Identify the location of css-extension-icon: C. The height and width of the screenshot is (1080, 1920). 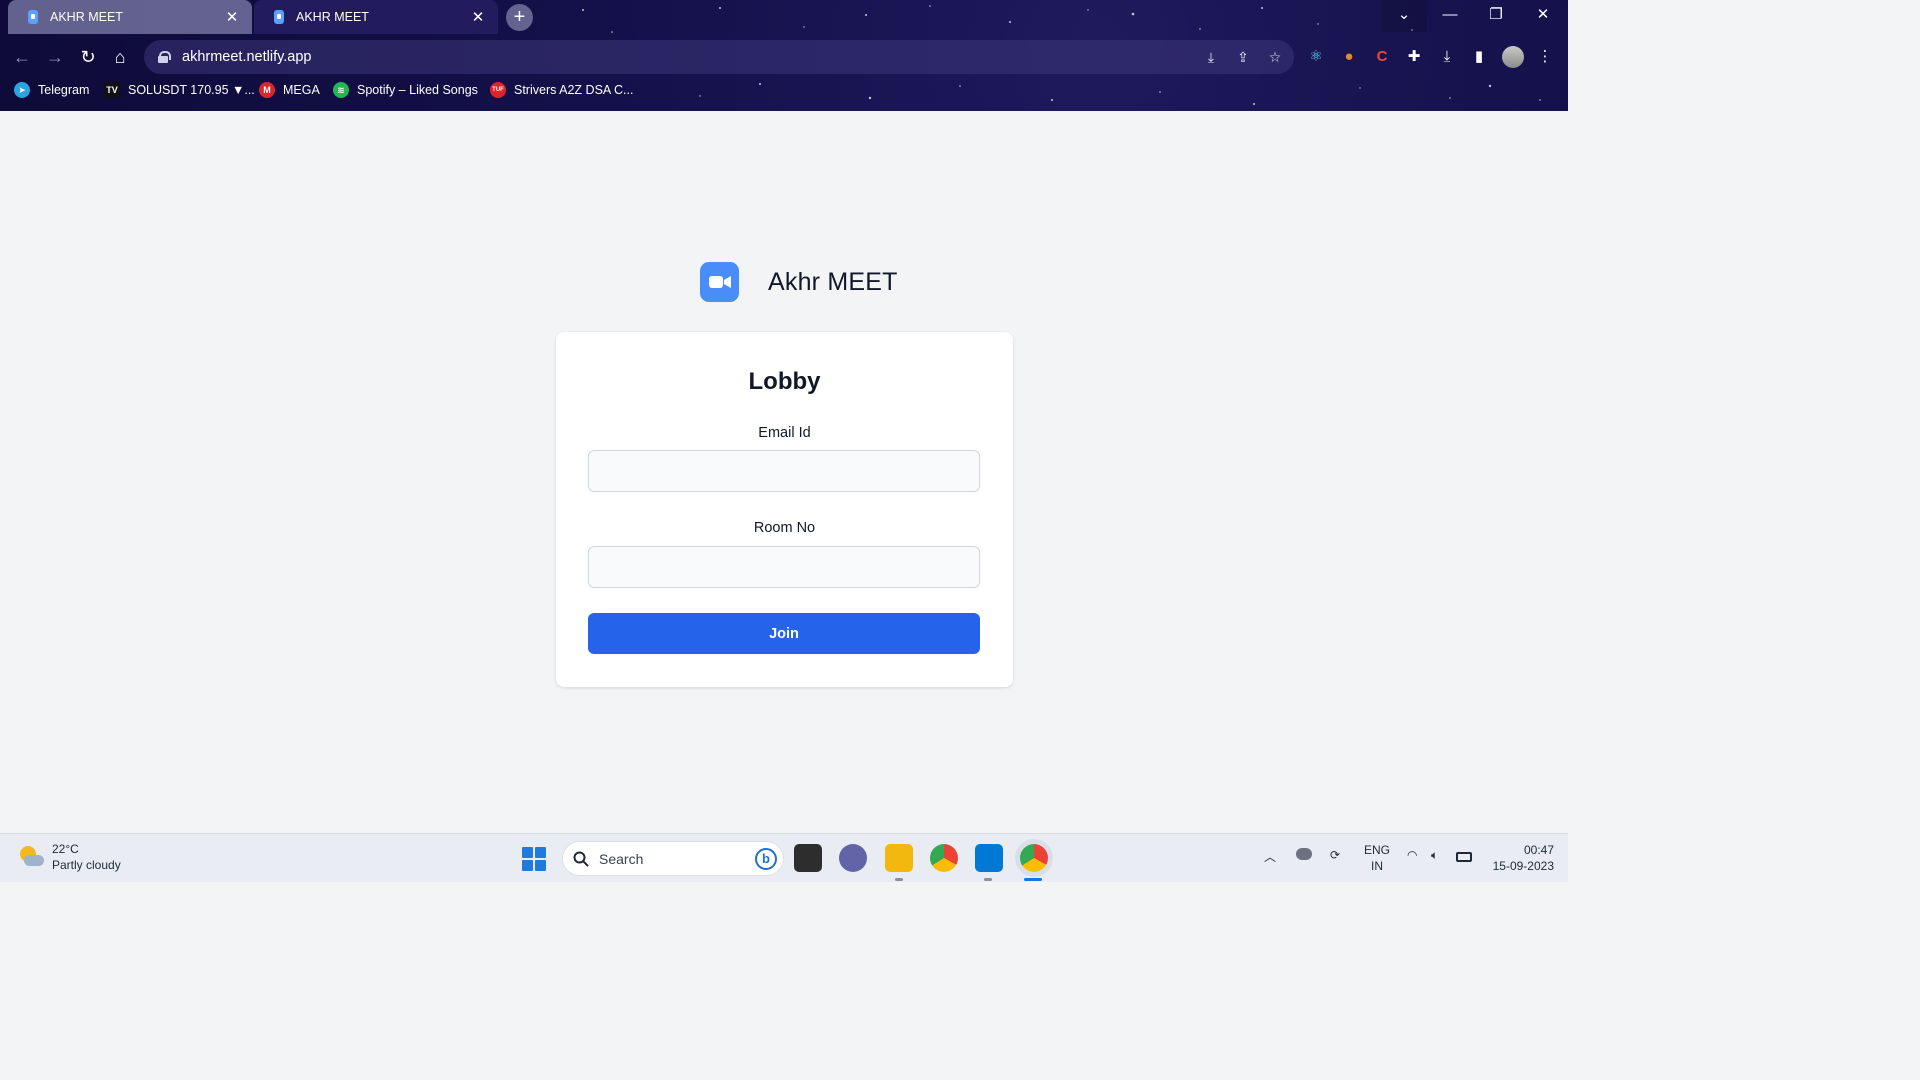
(1382, 57).